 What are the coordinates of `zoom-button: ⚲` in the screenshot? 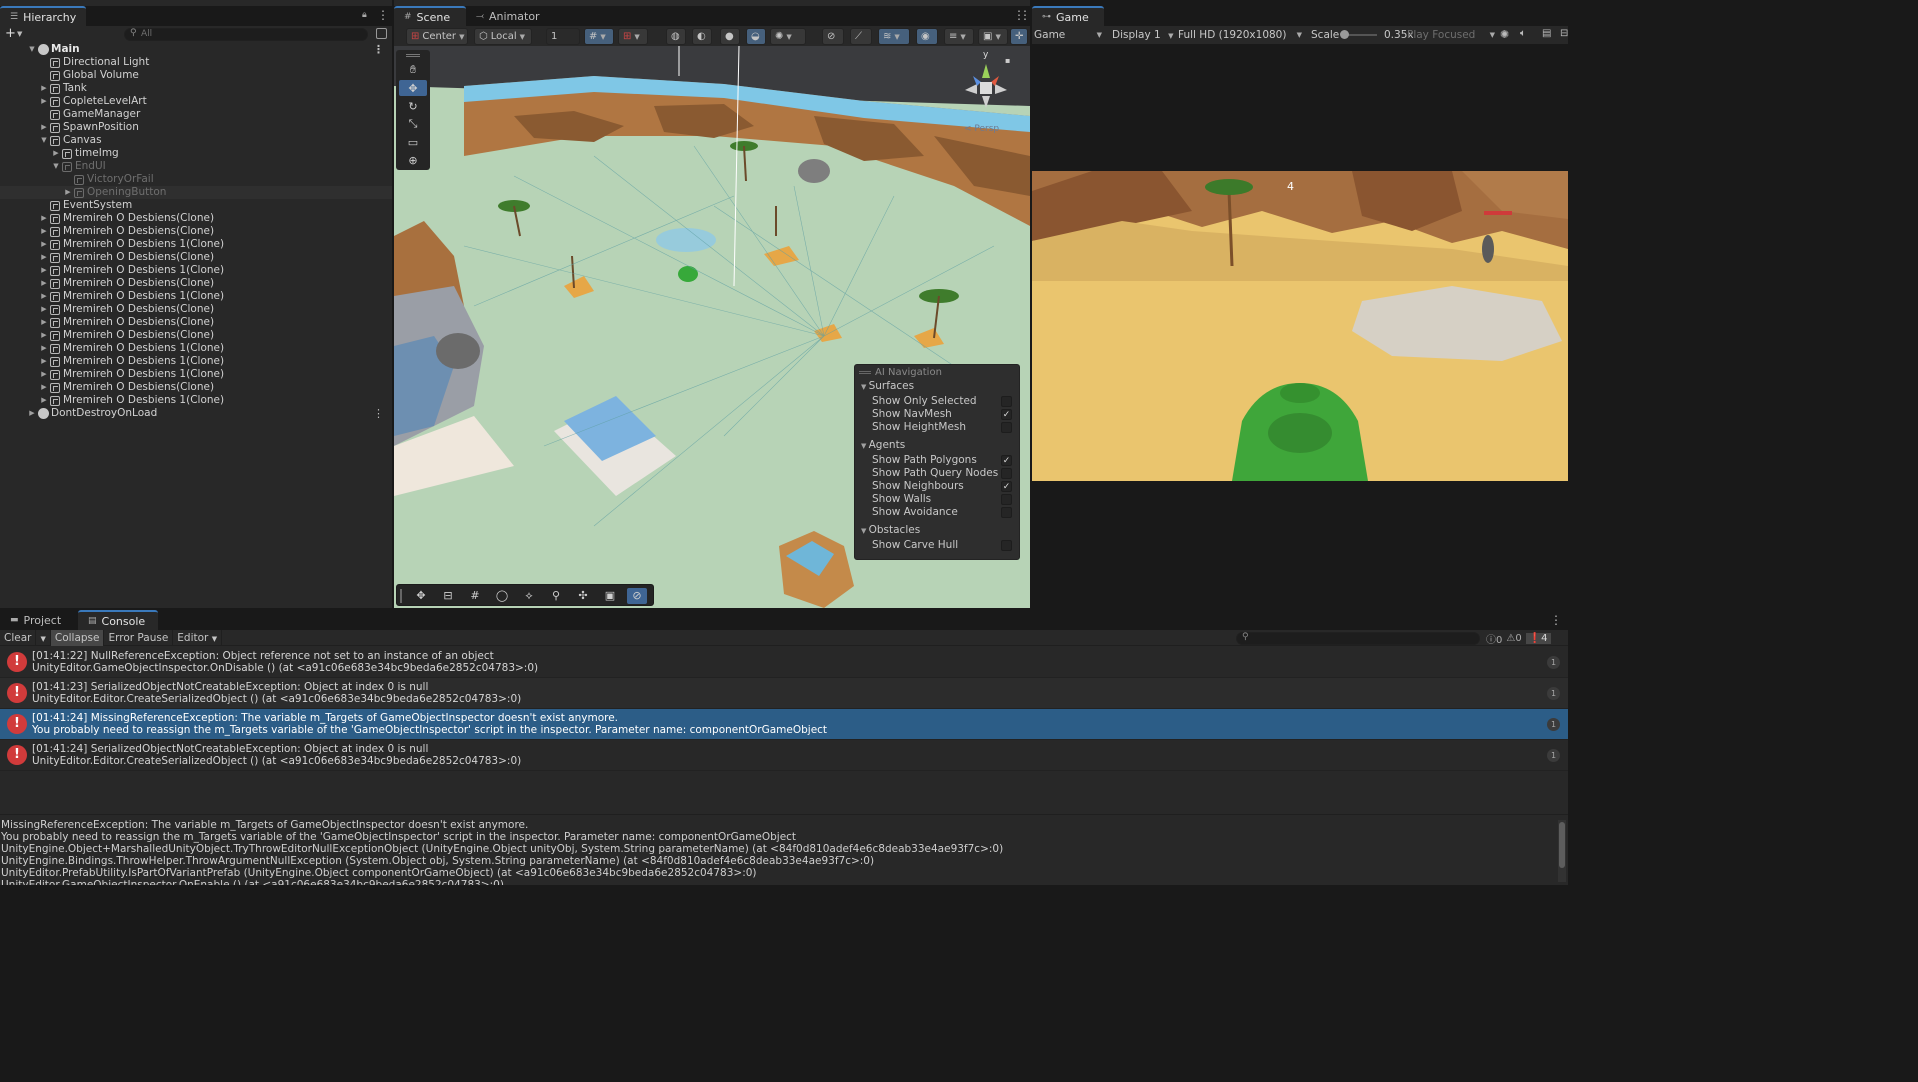 It's located at (556, 596).